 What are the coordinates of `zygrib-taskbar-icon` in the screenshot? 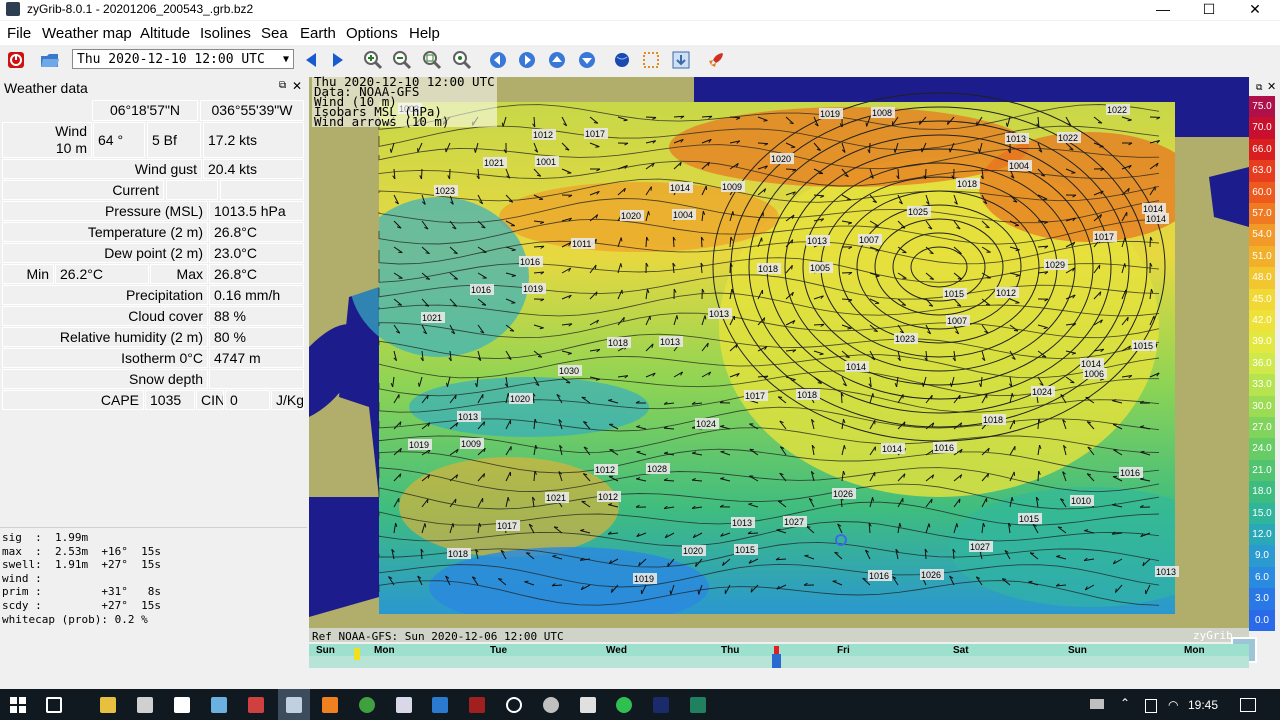 It's located at (294, 705).